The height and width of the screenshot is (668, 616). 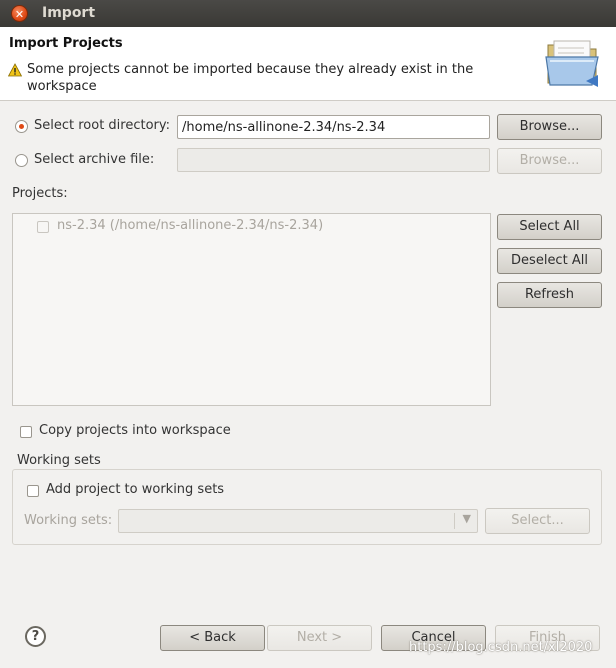 What do you see at coordinates (66, 43) in the screenshot?
I see `page-title: Import Projects` at bounding box center [66, 43].